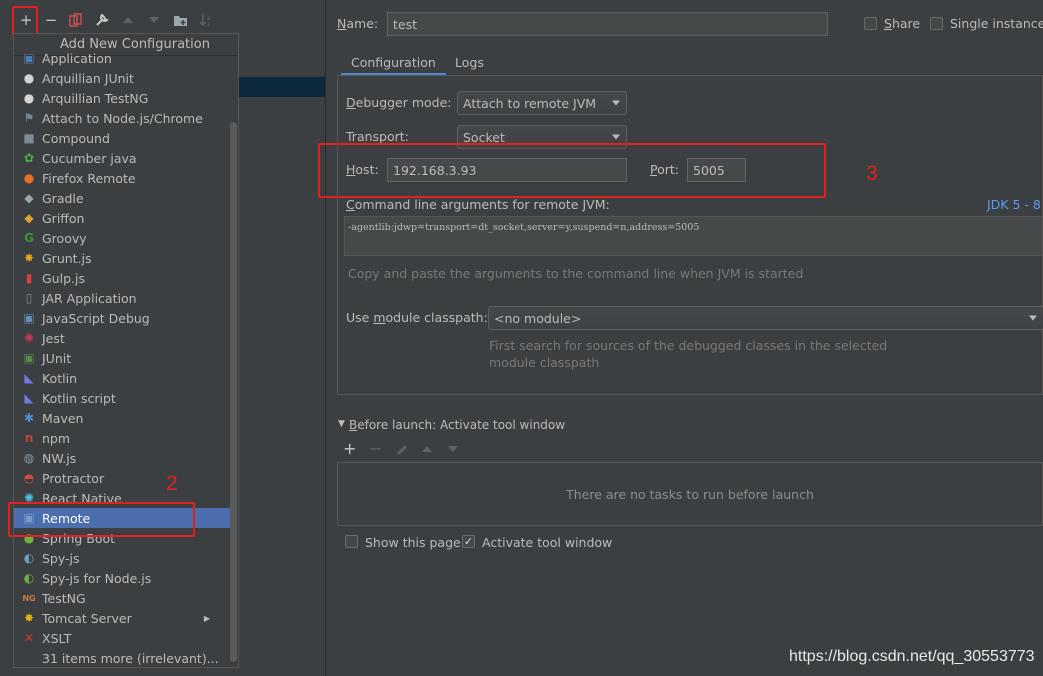 The width and height of the screenshot is (1043, 676). I want to click on groovy-icon: G, so click(29, 238).